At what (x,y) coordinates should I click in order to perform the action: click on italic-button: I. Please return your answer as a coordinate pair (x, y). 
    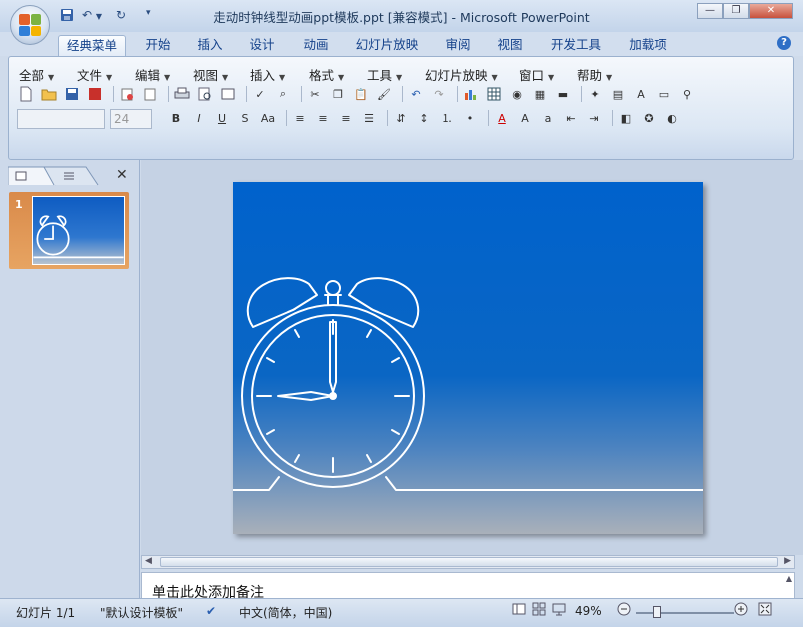
    Looking at the image, I should click on (199, 118).